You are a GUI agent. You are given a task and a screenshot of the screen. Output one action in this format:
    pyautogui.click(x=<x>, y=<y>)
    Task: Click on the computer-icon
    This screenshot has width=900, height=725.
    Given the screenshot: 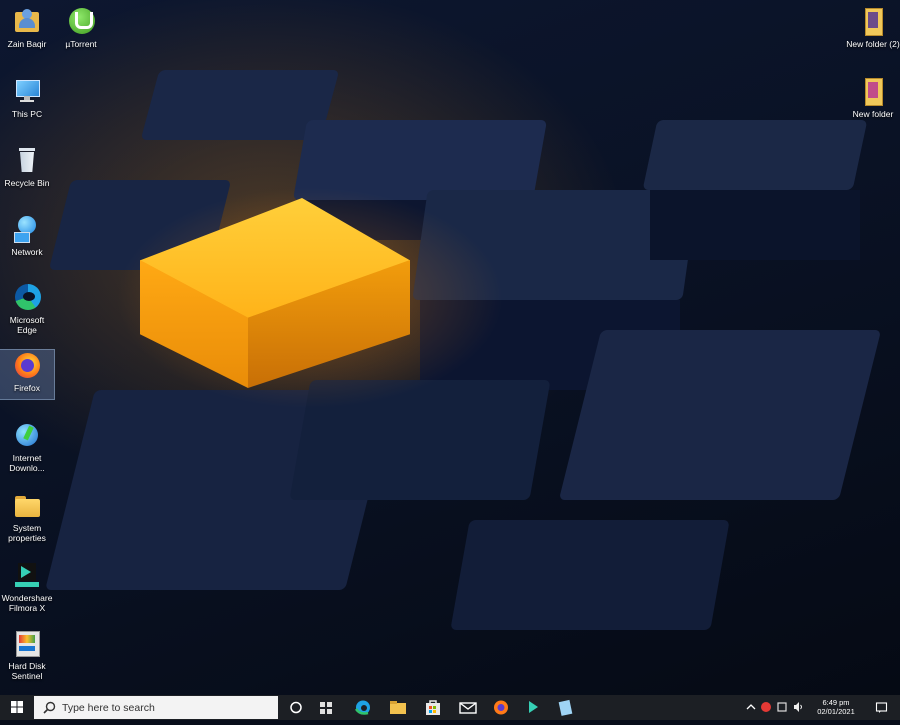 What is the action you would take?
    pyautogui.click(x=27, y=91)
    